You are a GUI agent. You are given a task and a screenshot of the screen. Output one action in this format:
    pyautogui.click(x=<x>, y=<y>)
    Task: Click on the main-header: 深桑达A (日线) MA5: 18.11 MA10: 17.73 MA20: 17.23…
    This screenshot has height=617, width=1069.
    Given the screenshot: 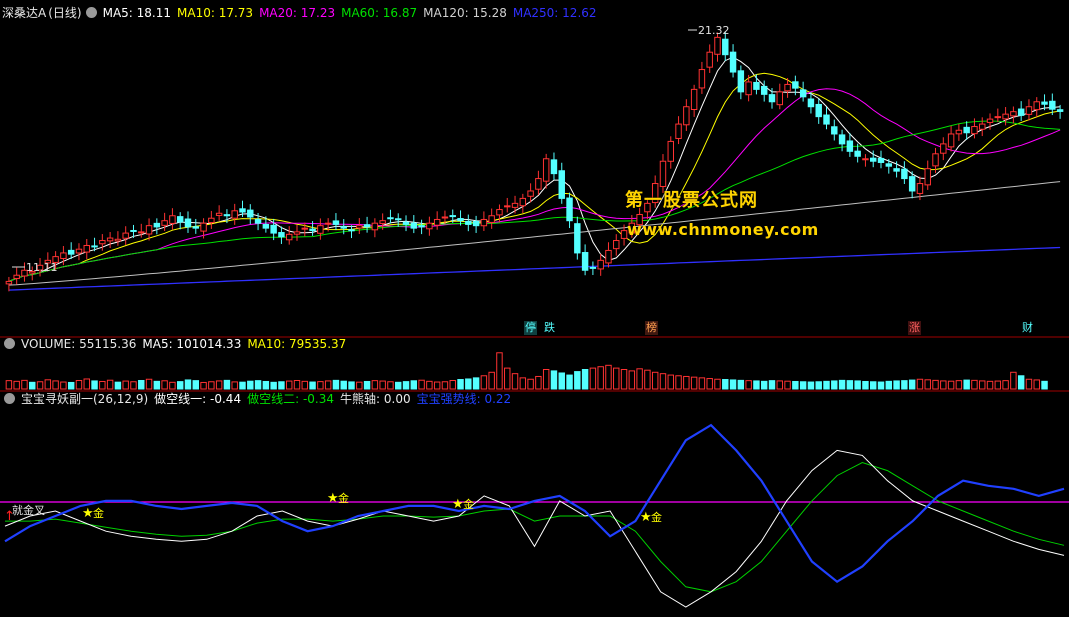 What is the action you would take?
    pyautogui.click(x=301, y=13)
    